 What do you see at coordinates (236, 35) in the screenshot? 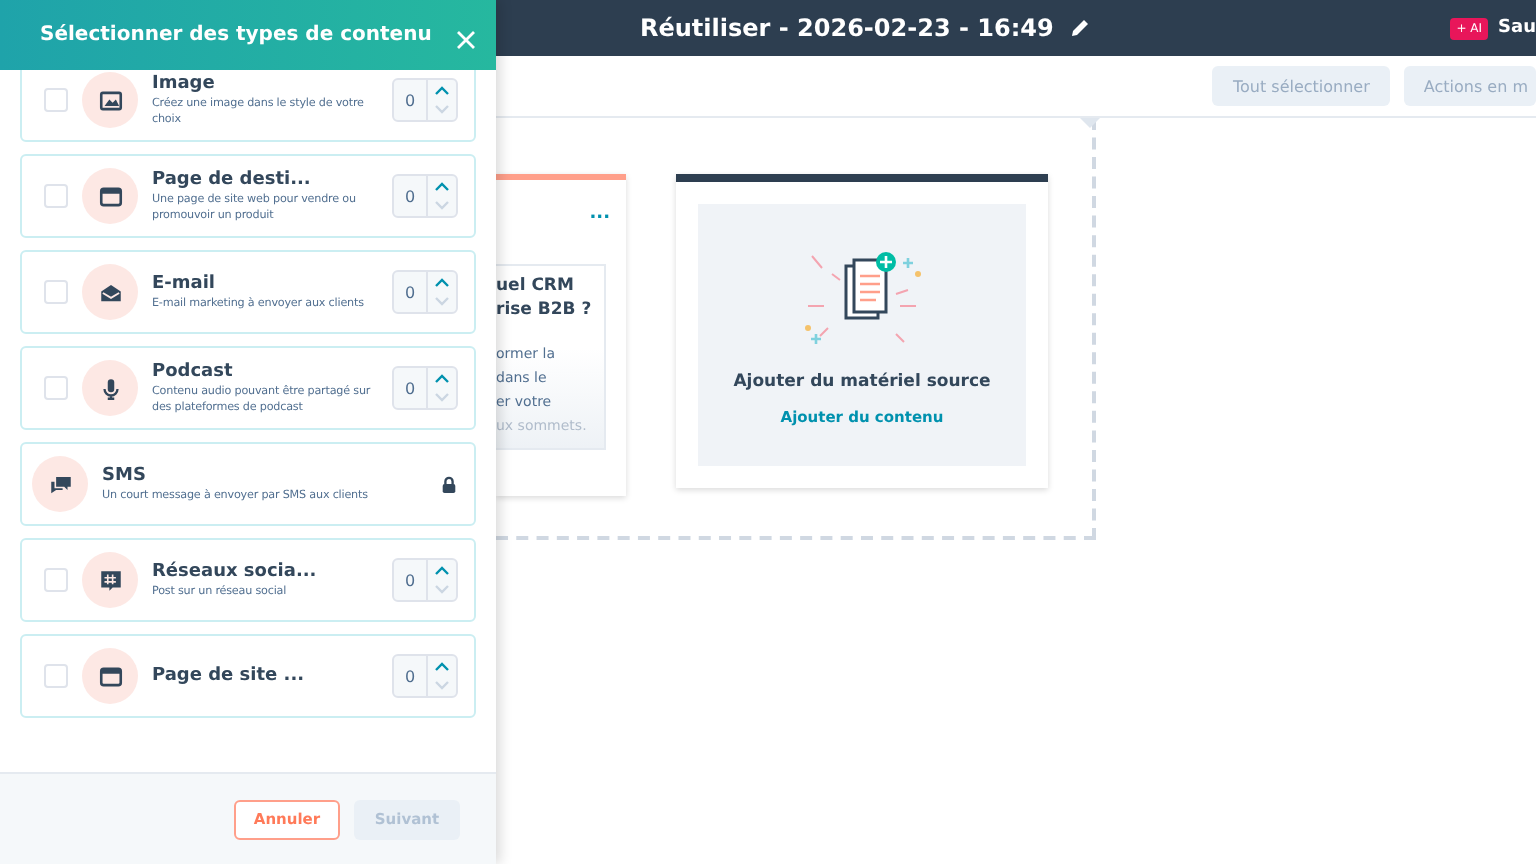
I see `panel-title: Sélectionner des types de contenu` at bounding box center [236, 35].